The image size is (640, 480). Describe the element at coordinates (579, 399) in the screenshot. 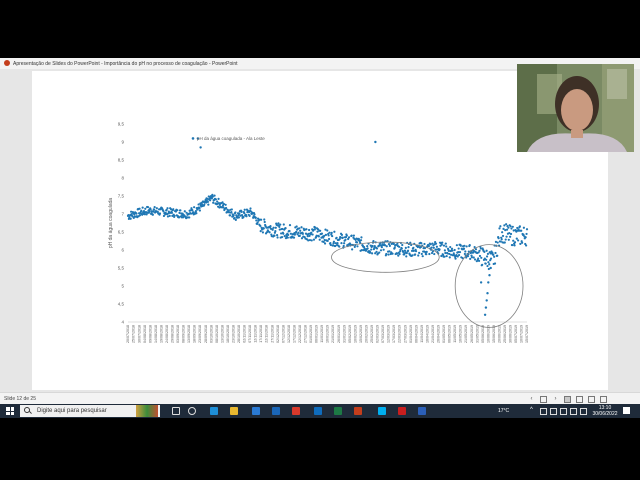

I see `slide-sorter-icon` at that location.